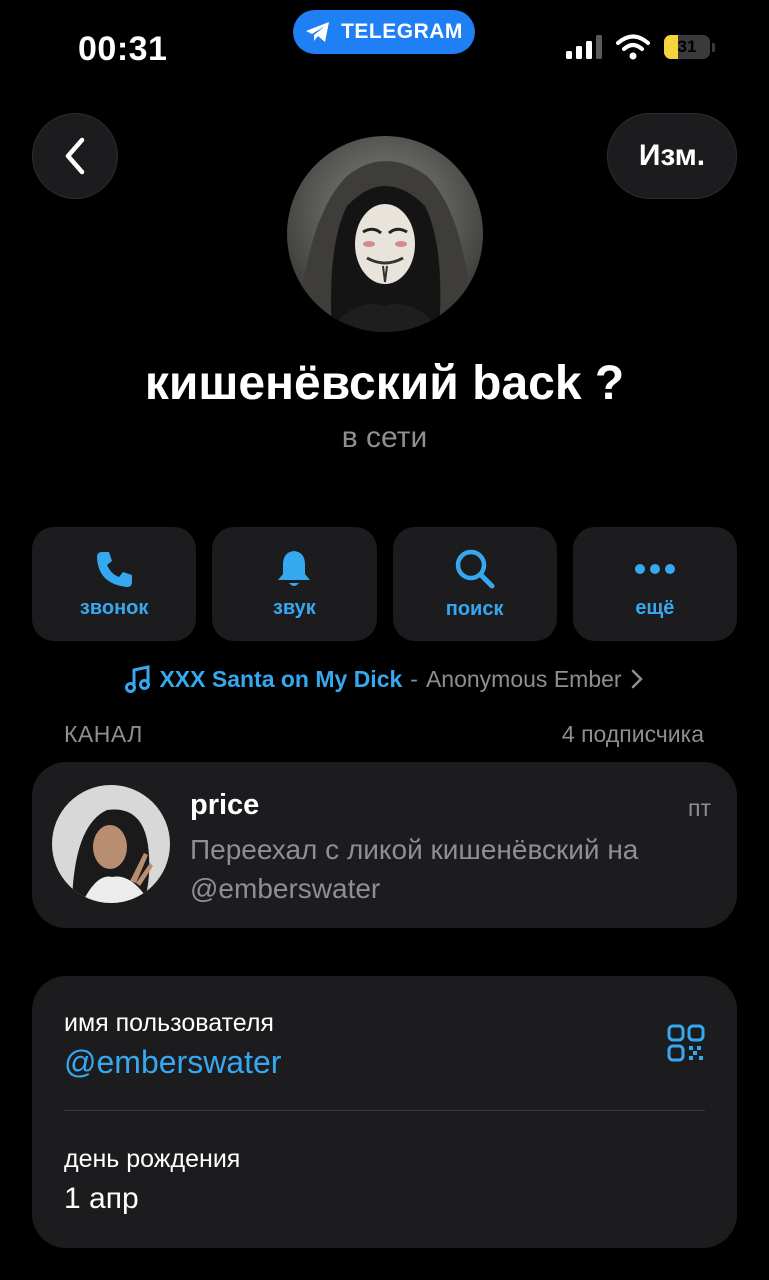 Image resolution: width=769 pixels, height=1280 pixels. What do you see at coordinates (294, 568) in the screenshot?
I see `bell-icon` at bounding box center [294, 568].